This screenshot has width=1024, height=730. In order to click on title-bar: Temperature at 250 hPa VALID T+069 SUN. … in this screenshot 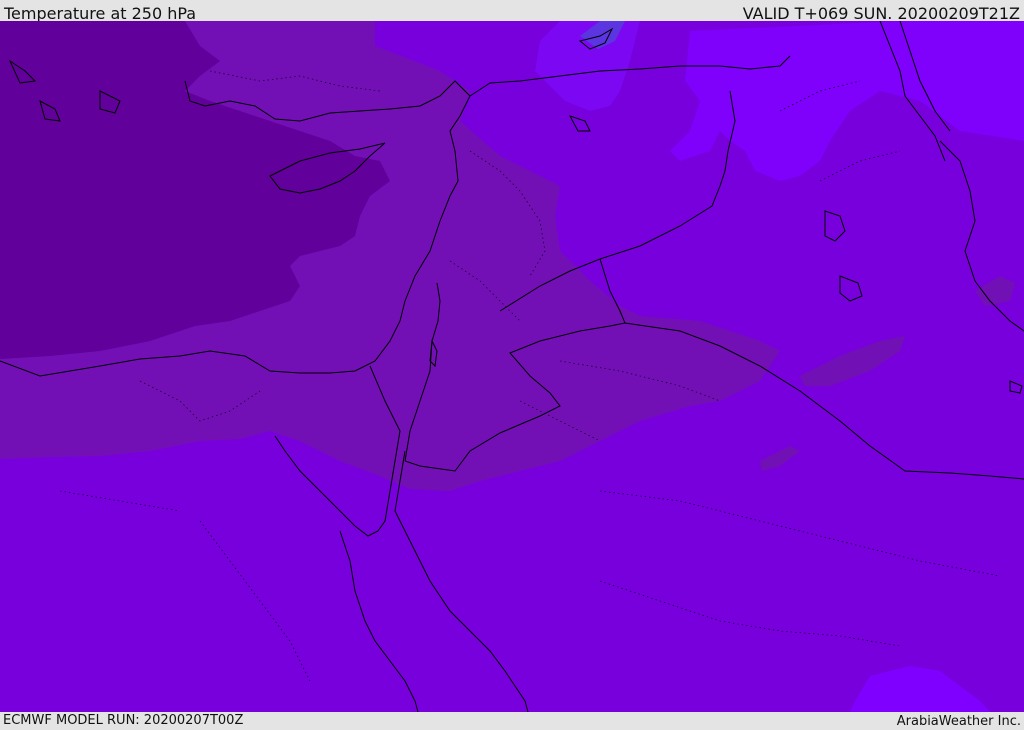, I will do `click(512, 11)`.